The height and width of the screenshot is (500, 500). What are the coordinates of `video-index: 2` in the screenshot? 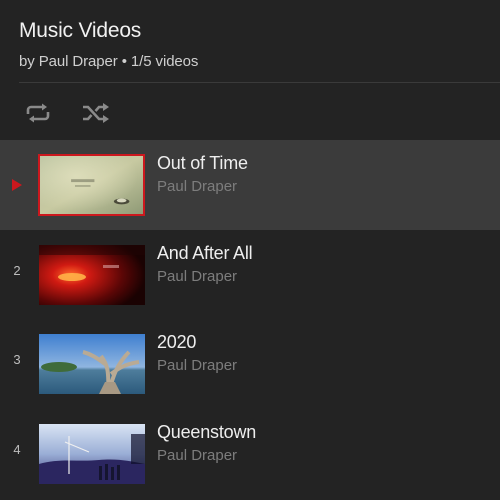 It's located at (17, 270).